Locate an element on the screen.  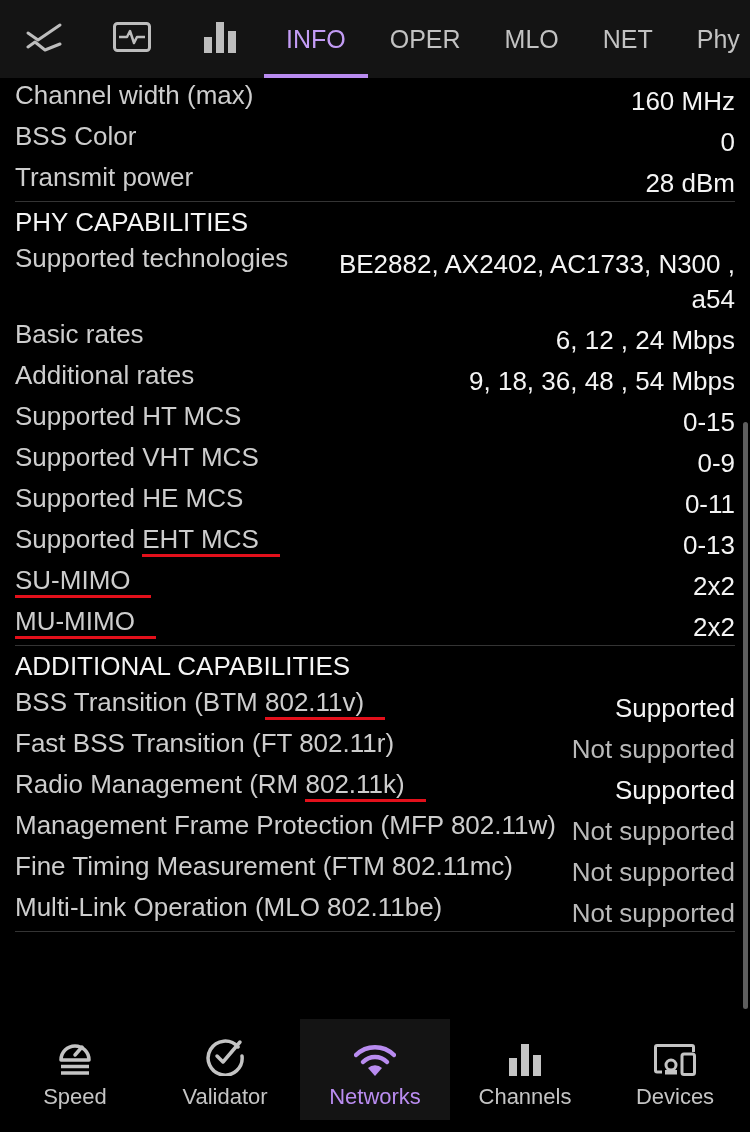
nav-item: Channels is located at coordinates (525, 1069).